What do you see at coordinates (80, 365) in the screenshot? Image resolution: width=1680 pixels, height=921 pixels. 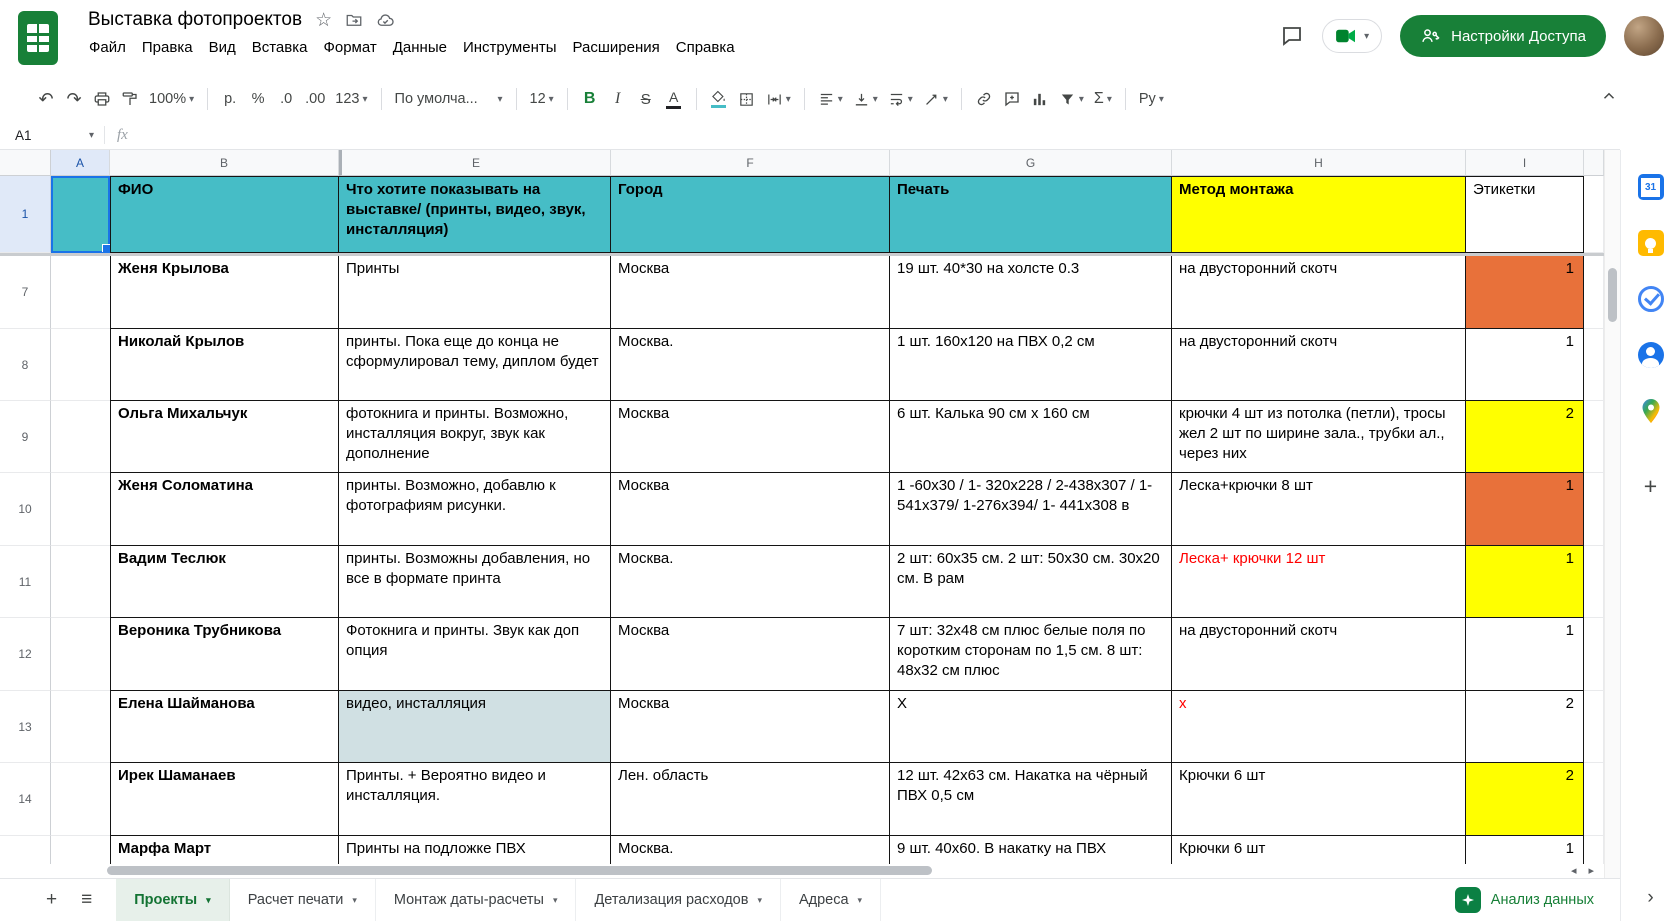 I see `cell-A8` at bounding box center [80, 365].